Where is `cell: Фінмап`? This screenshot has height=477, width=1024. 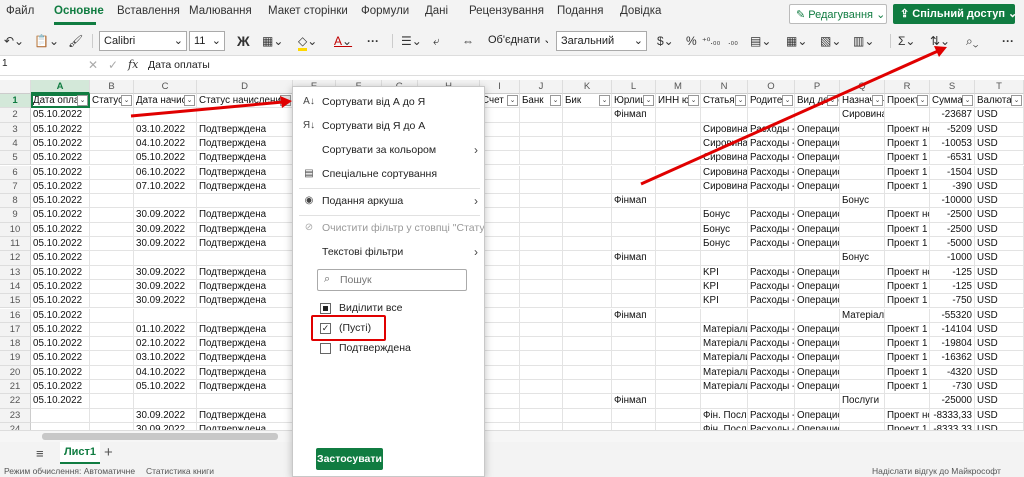
cell: Фінмап is located at coordinates (634, 115).